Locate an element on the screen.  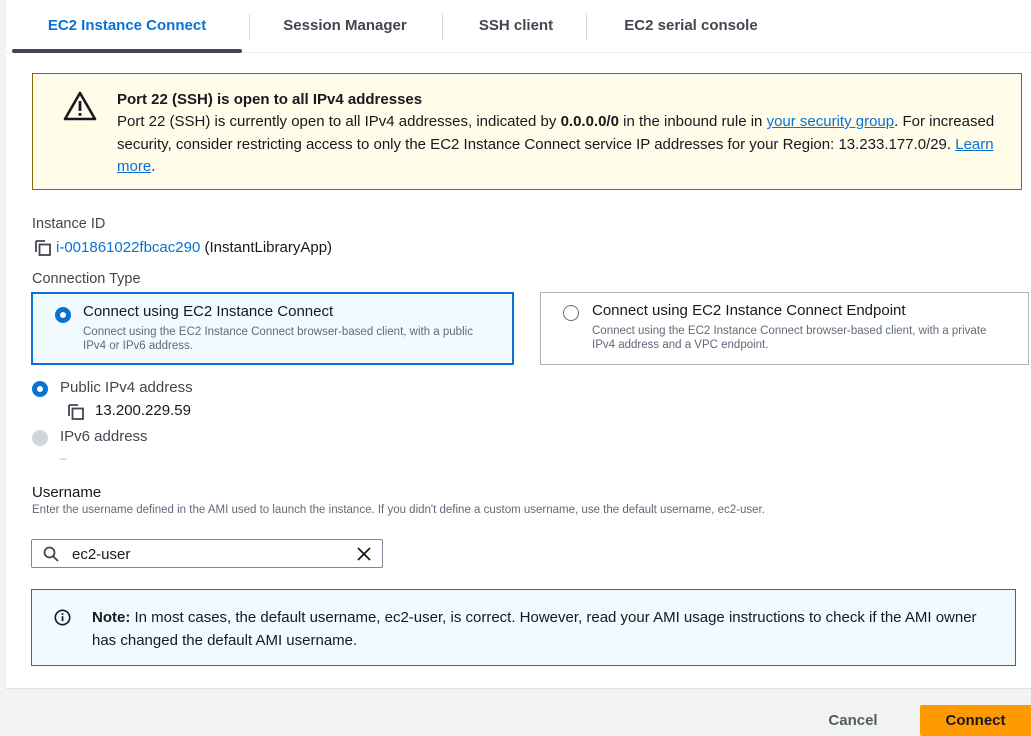
info-icon is located at coordinates (62, 617).